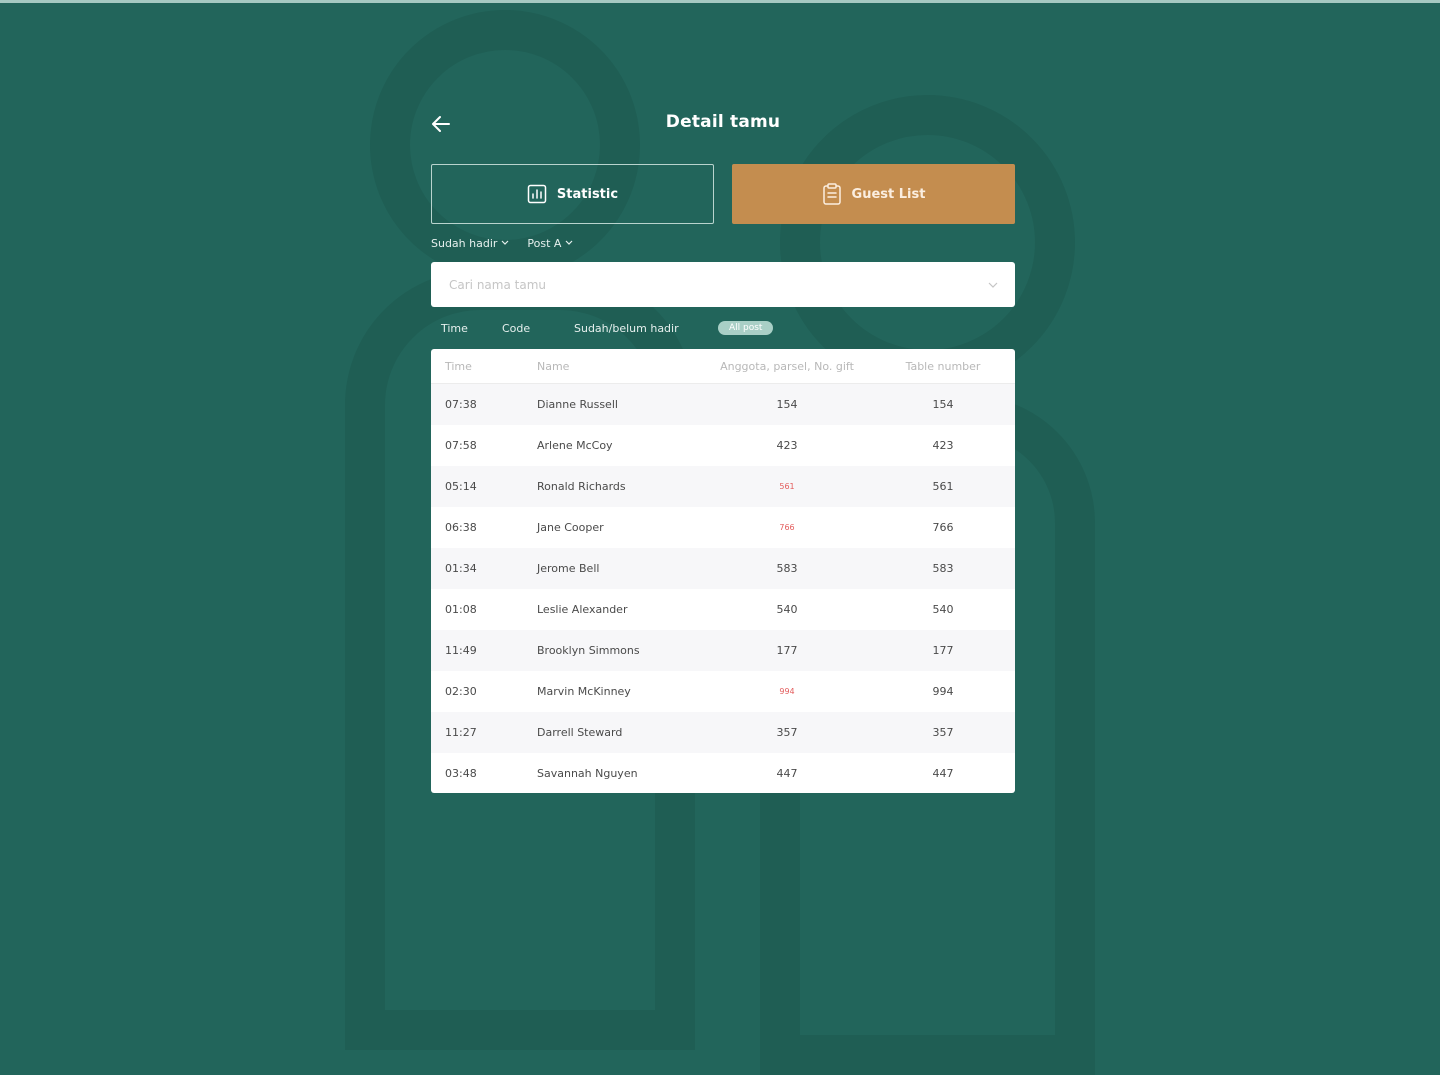 This screenshot has height=1075, width=1440. Describe the element at coordinates (461, 568) in the screenshot. I see `cell-time: 01:34` at that location.